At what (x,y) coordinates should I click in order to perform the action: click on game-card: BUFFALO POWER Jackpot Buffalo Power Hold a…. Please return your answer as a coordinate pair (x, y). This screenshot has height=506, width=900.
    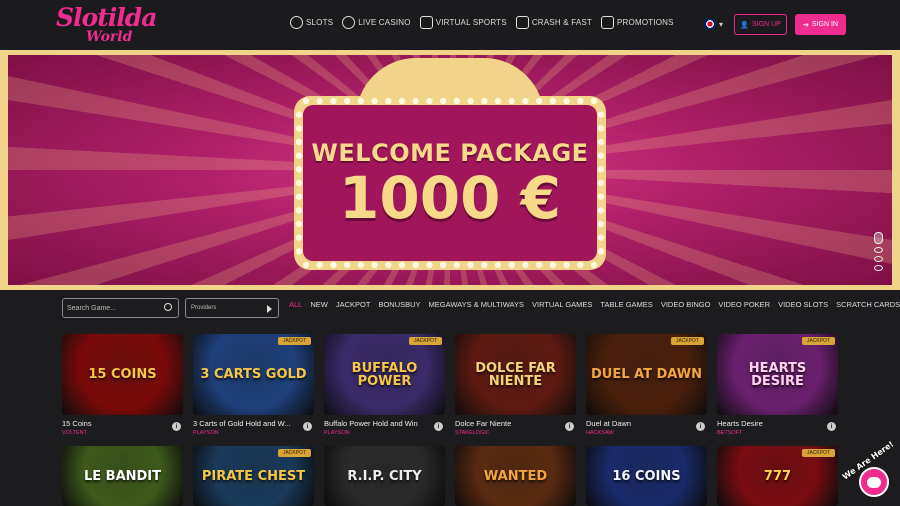
    Looking at the image, I should click on (384, 385).